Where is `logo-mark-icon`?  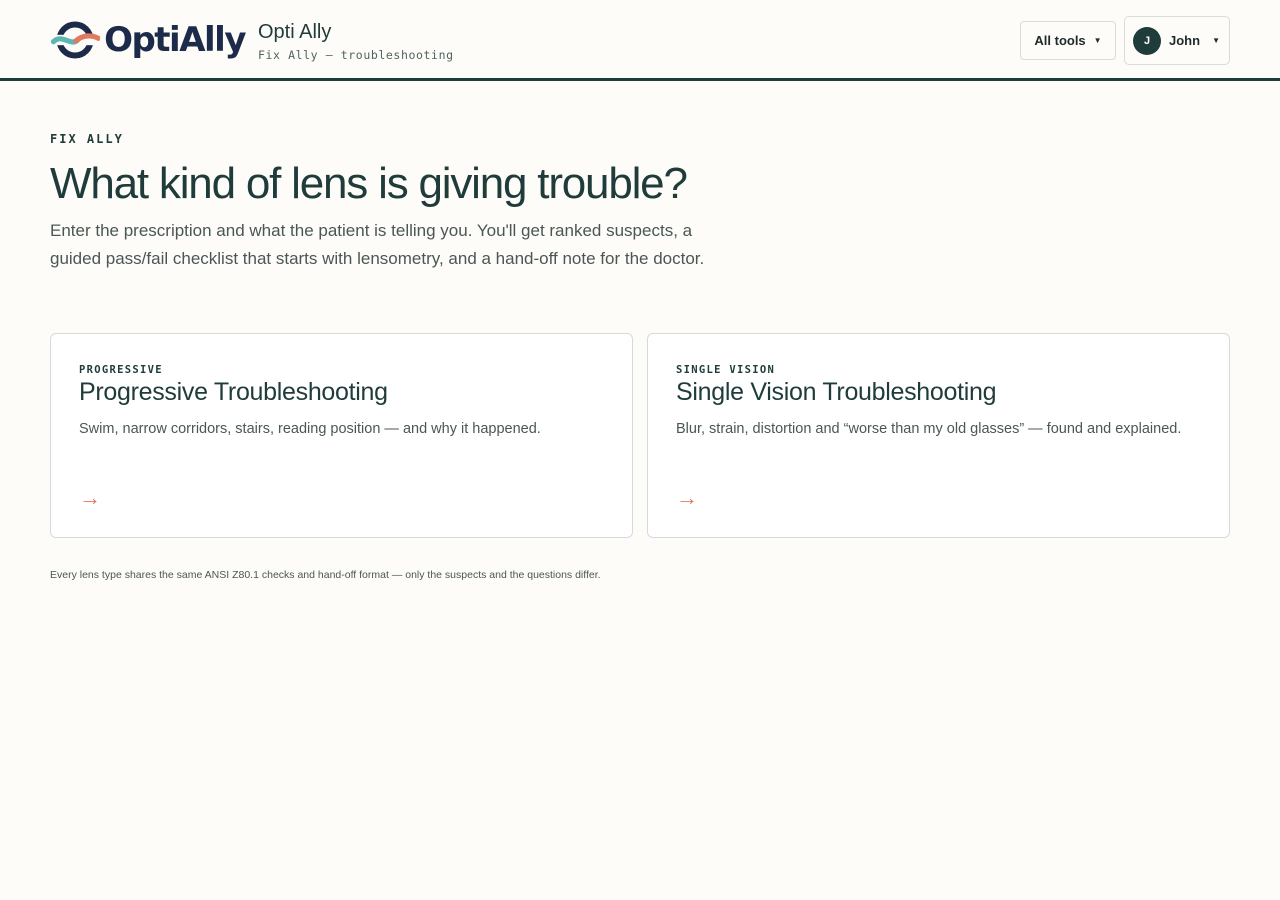 logo-mark-icon is located at coordinates (75, 40).